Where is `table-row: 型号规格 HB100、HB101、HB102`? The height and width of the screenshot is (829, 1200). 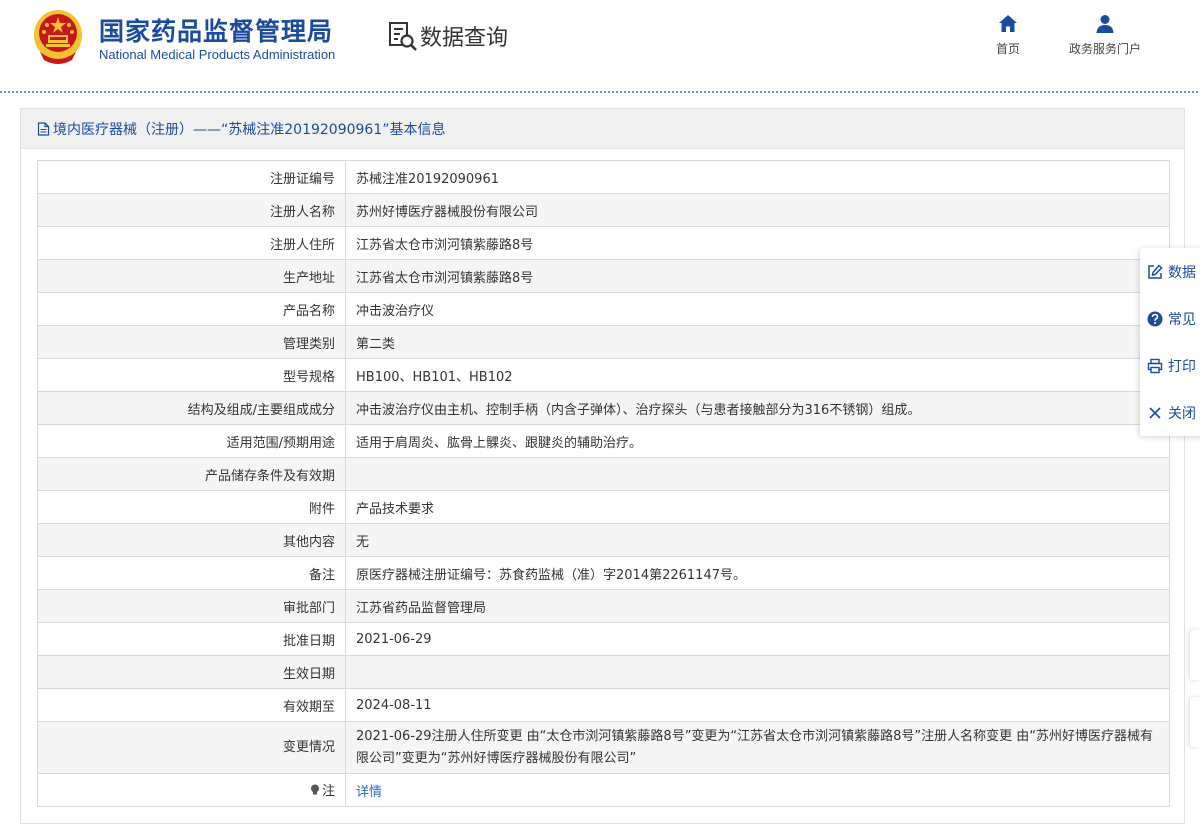 table-row: 型号规格 HB100、HB101、HB102 is located at coordinates (603, 375).